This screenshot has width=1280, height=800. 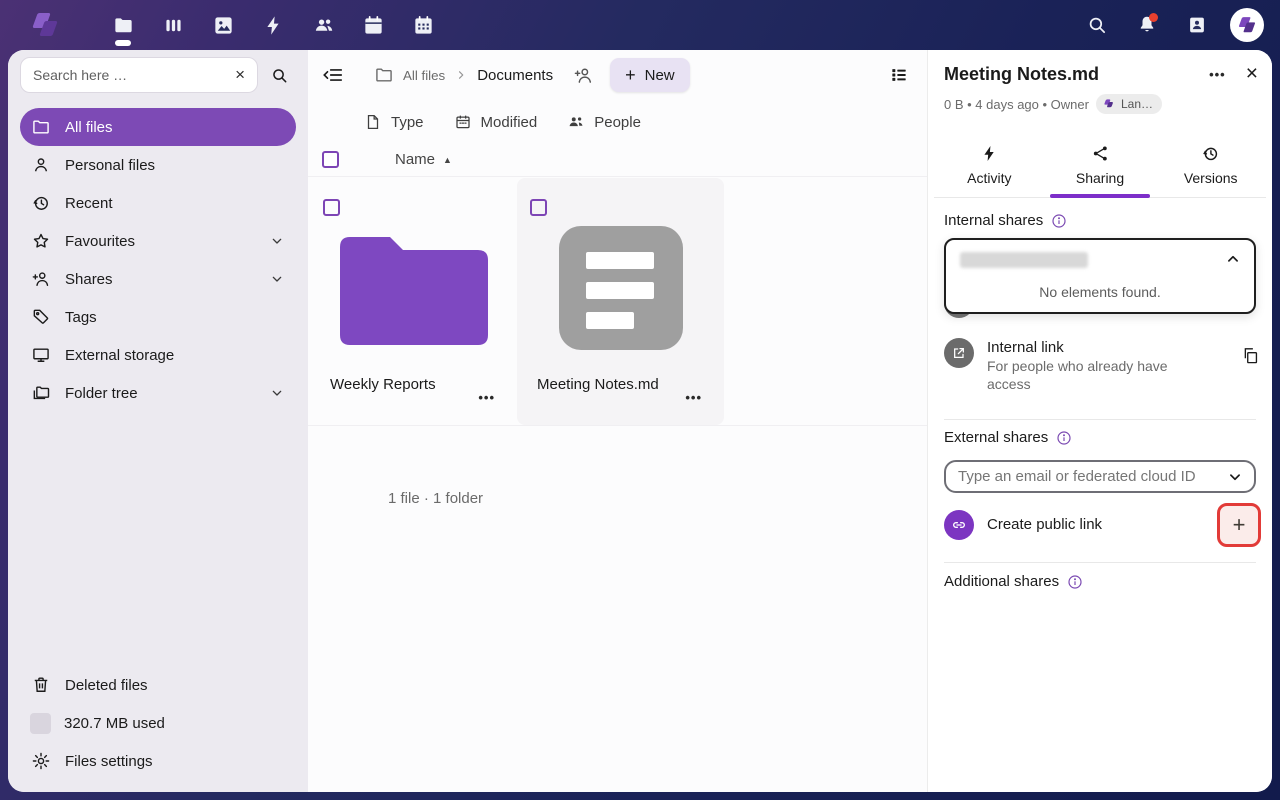 I want to click on sidebar-item-recent: Recent, so click(x=158, y=203).